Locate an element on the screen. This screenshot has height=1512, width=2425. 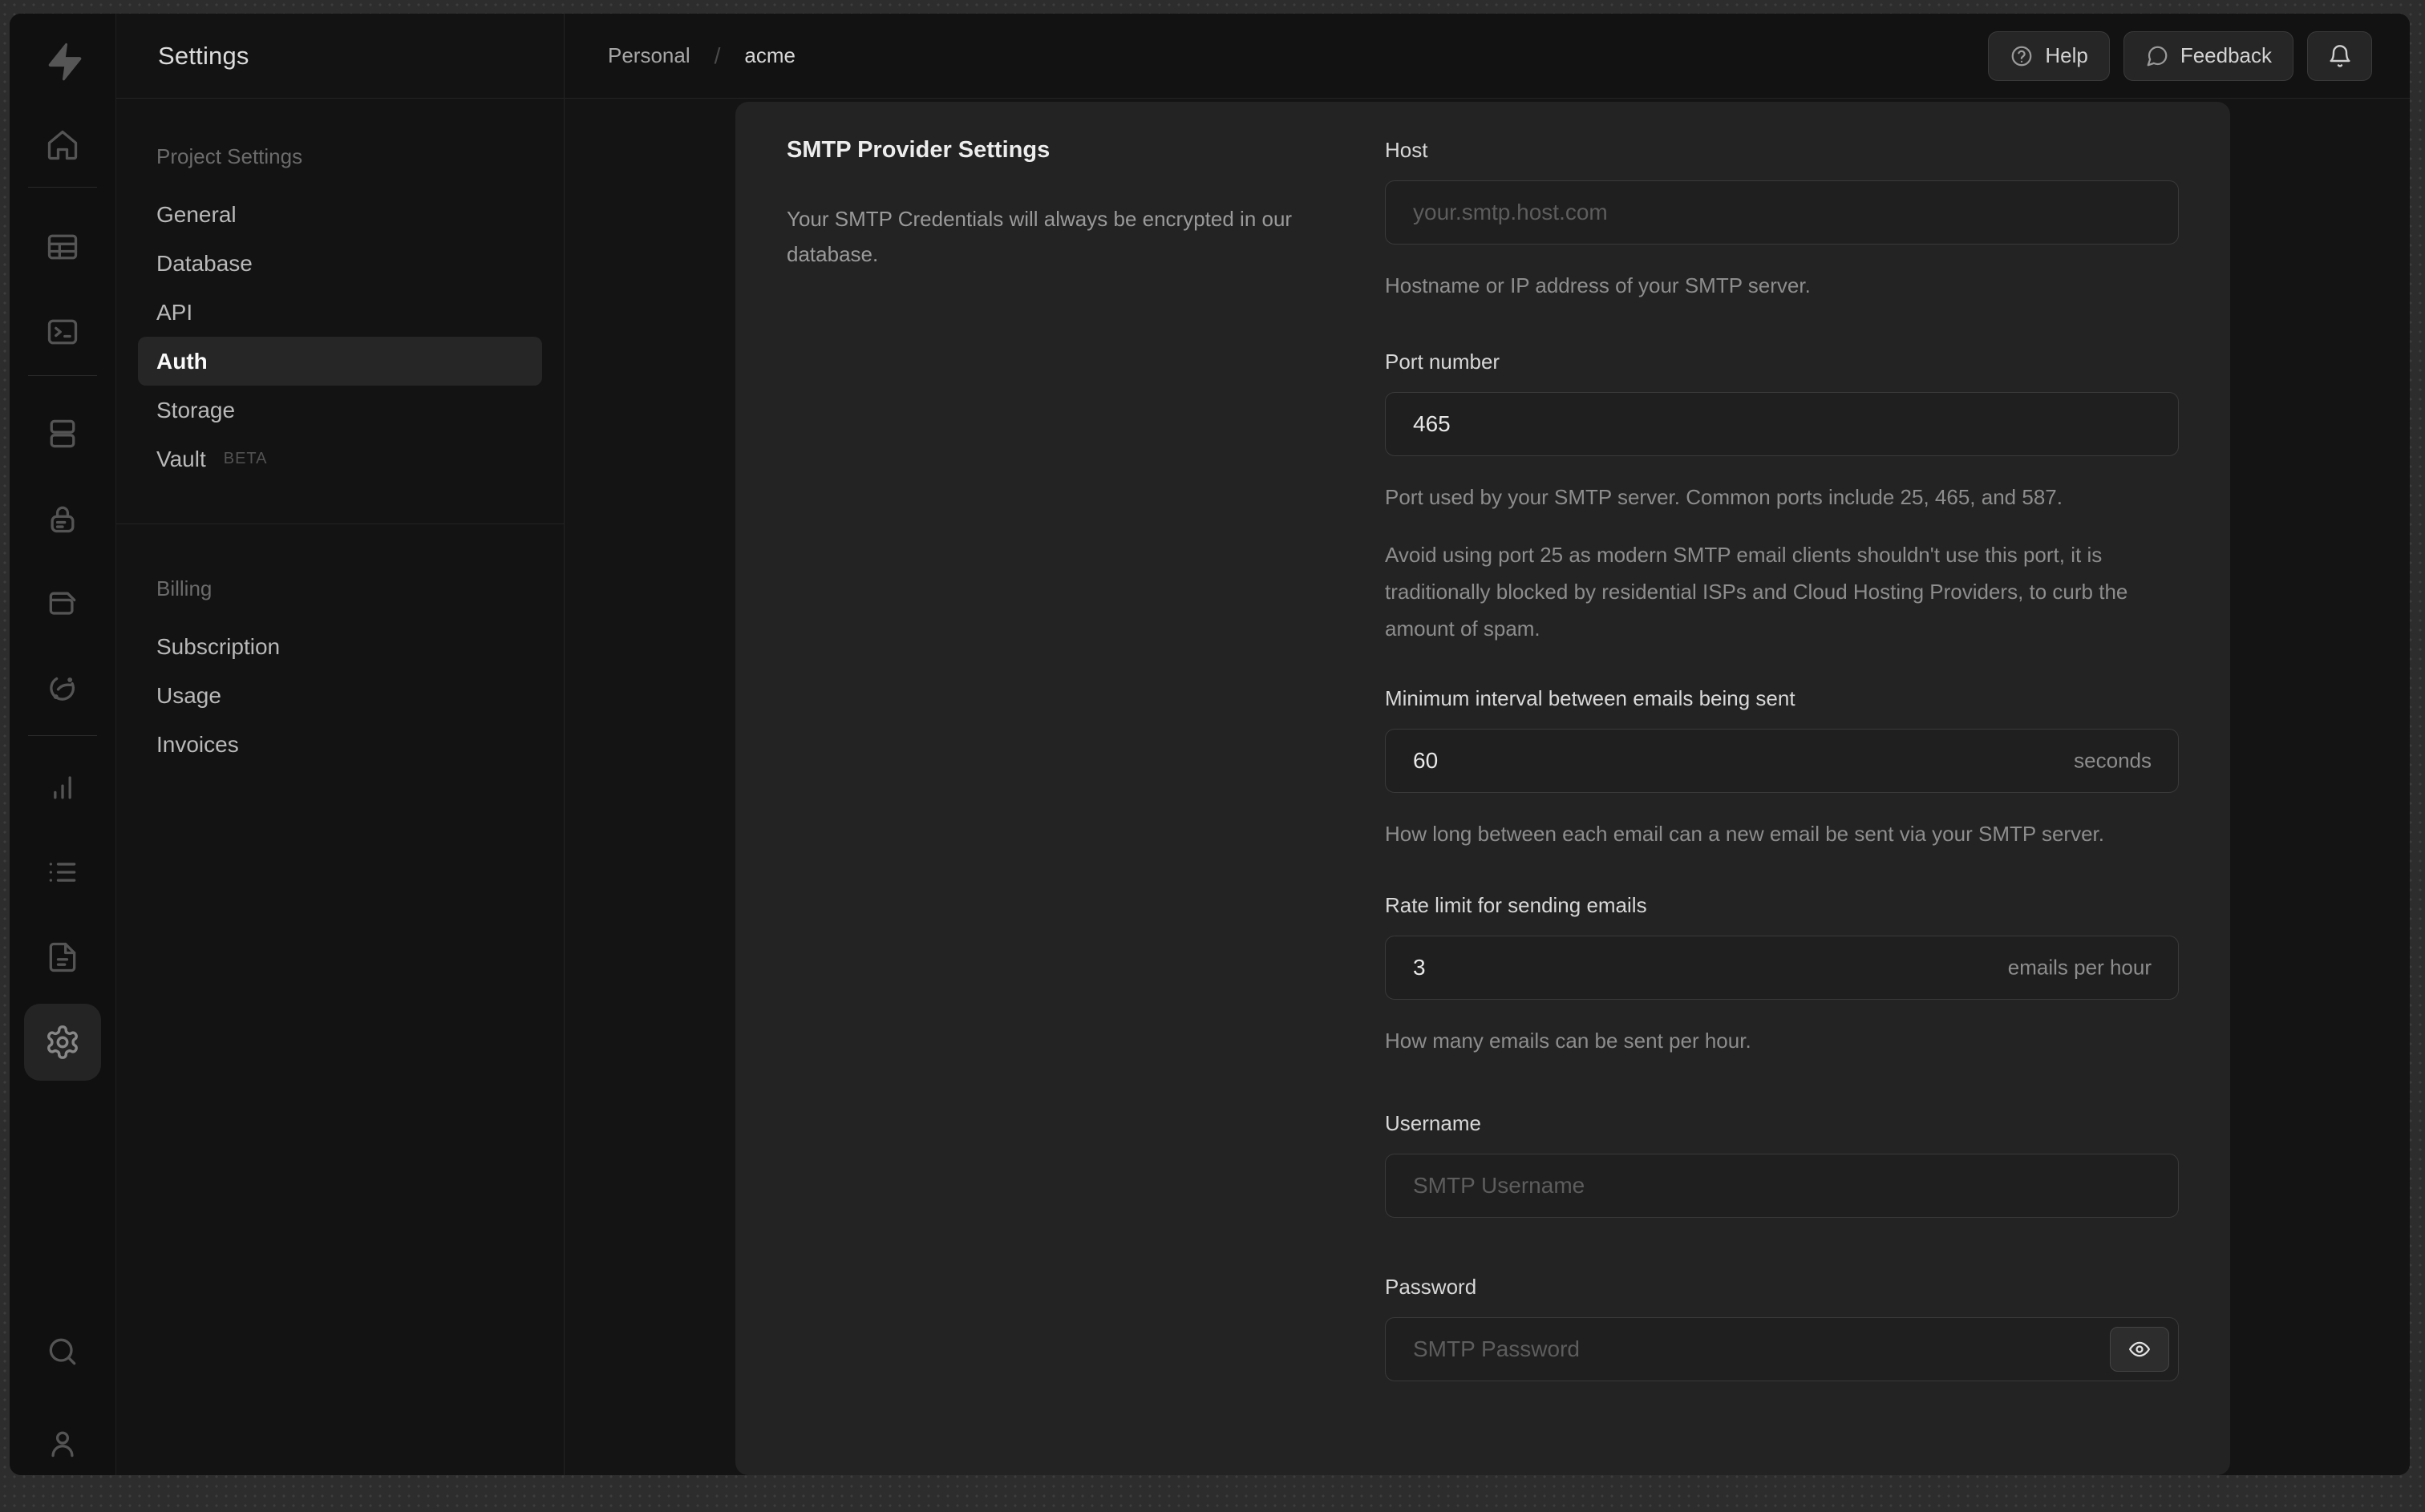
rail-item-account is located at coordinates (62, 1443).